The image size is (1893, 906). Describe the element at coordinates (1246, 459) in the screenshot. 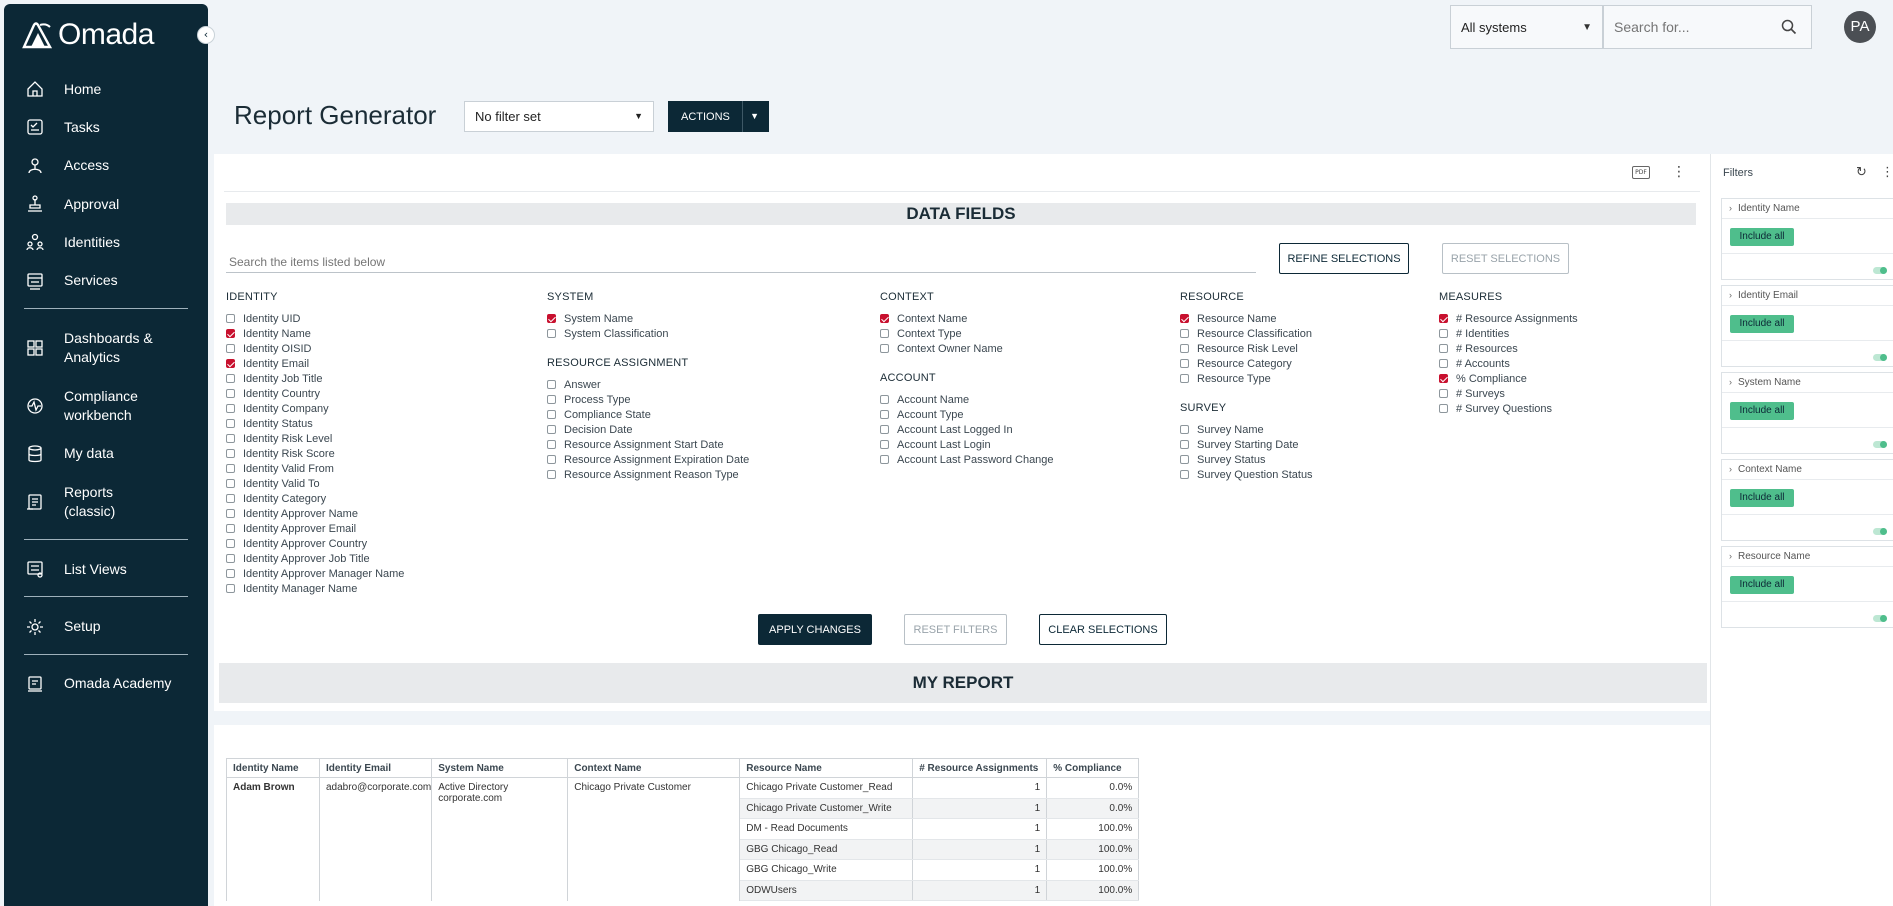

I see `field-checkbox-row: Survey Status` at that location.